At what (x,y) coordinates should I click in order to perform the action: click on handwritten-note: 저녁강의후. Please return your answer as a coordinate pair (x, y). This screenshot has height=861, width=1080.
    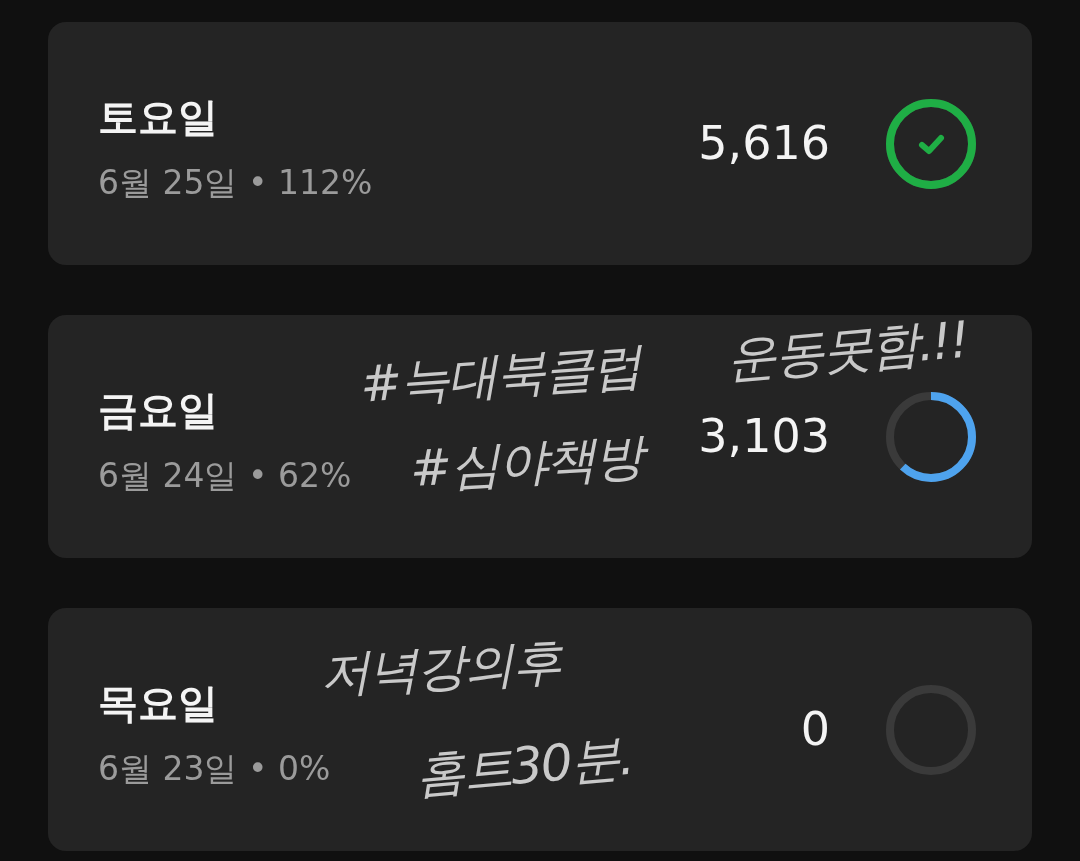
    Looking at the image, I should click on (440, 668).